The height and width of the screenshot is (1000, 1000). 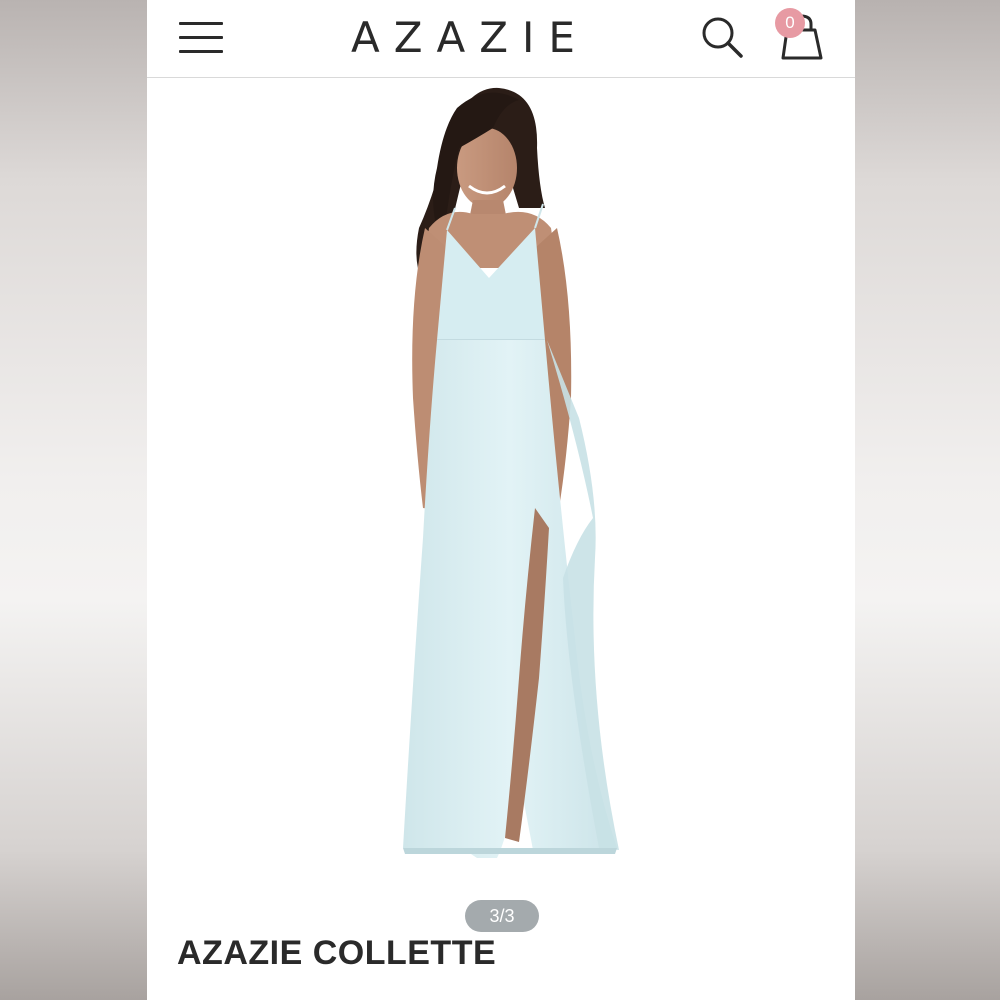 What do you see at coordinates (201, 37) in the screenshot?
I see `hamburger-menu-icon` at bounding box center [201, 37].